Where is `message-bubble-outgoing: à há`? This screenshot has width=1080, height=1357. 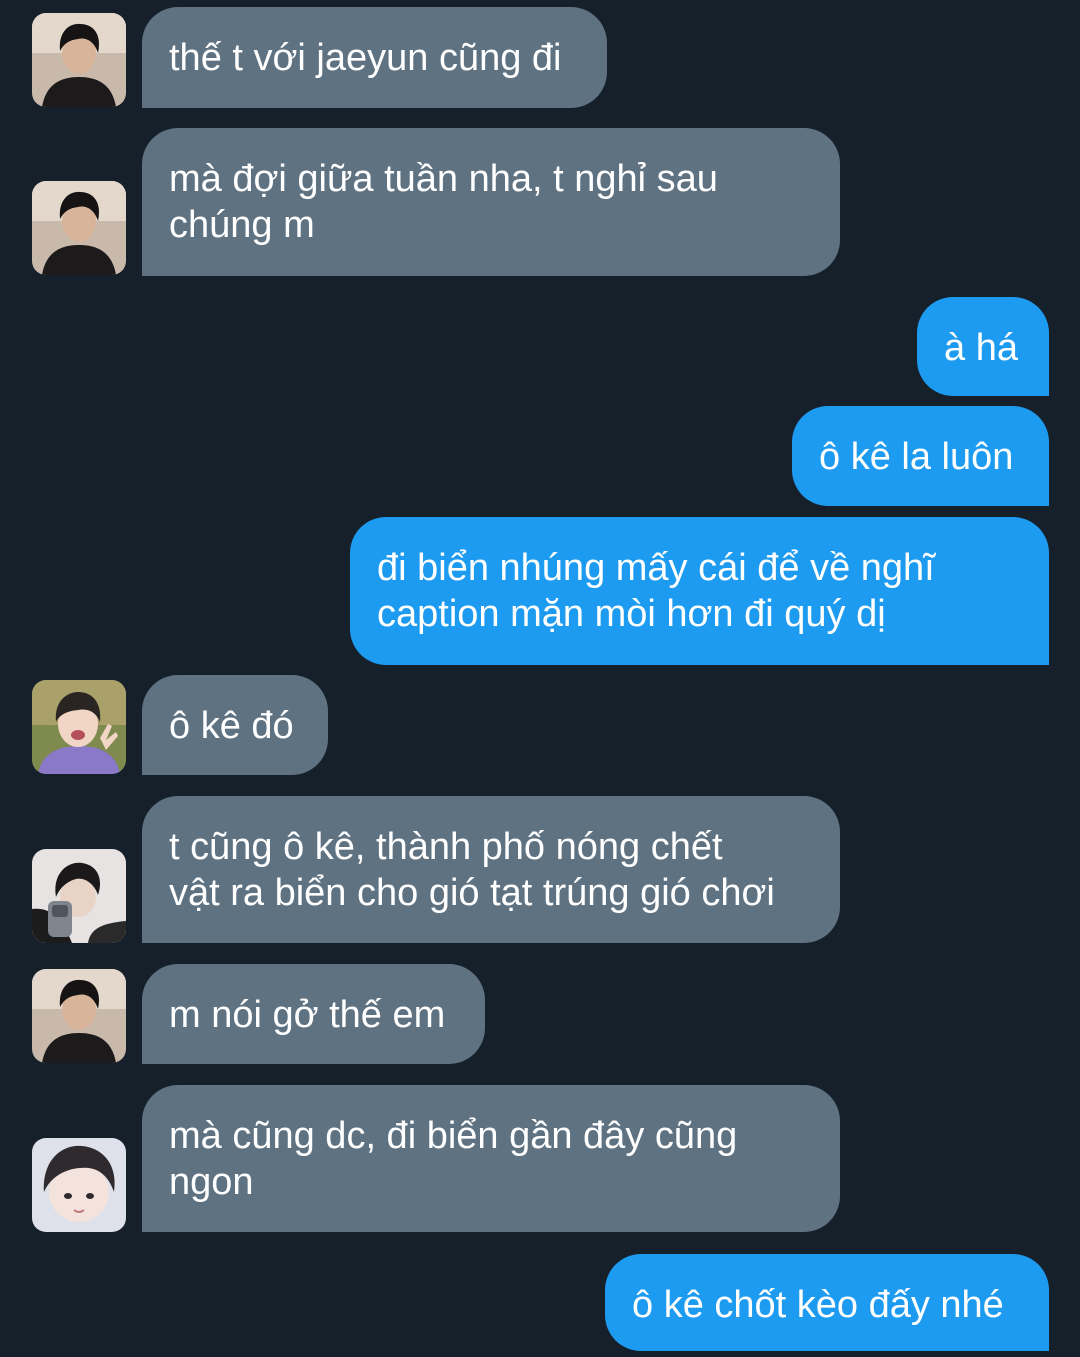
message-bubble-outgoing: à há is located at coordinates (983, 346).